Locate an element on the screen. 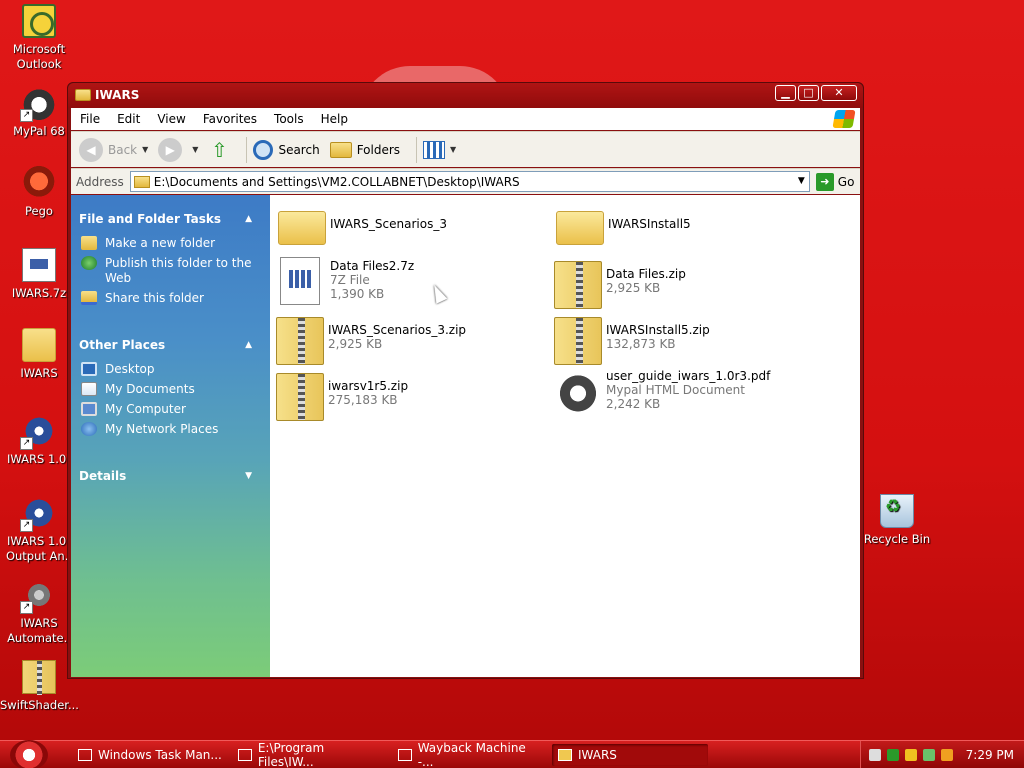 The height and width of the screenshot is (768, 1024). file-item: IWARS_Scenarios_3.zip 2,925 KB is located at coordinates (371, 341).